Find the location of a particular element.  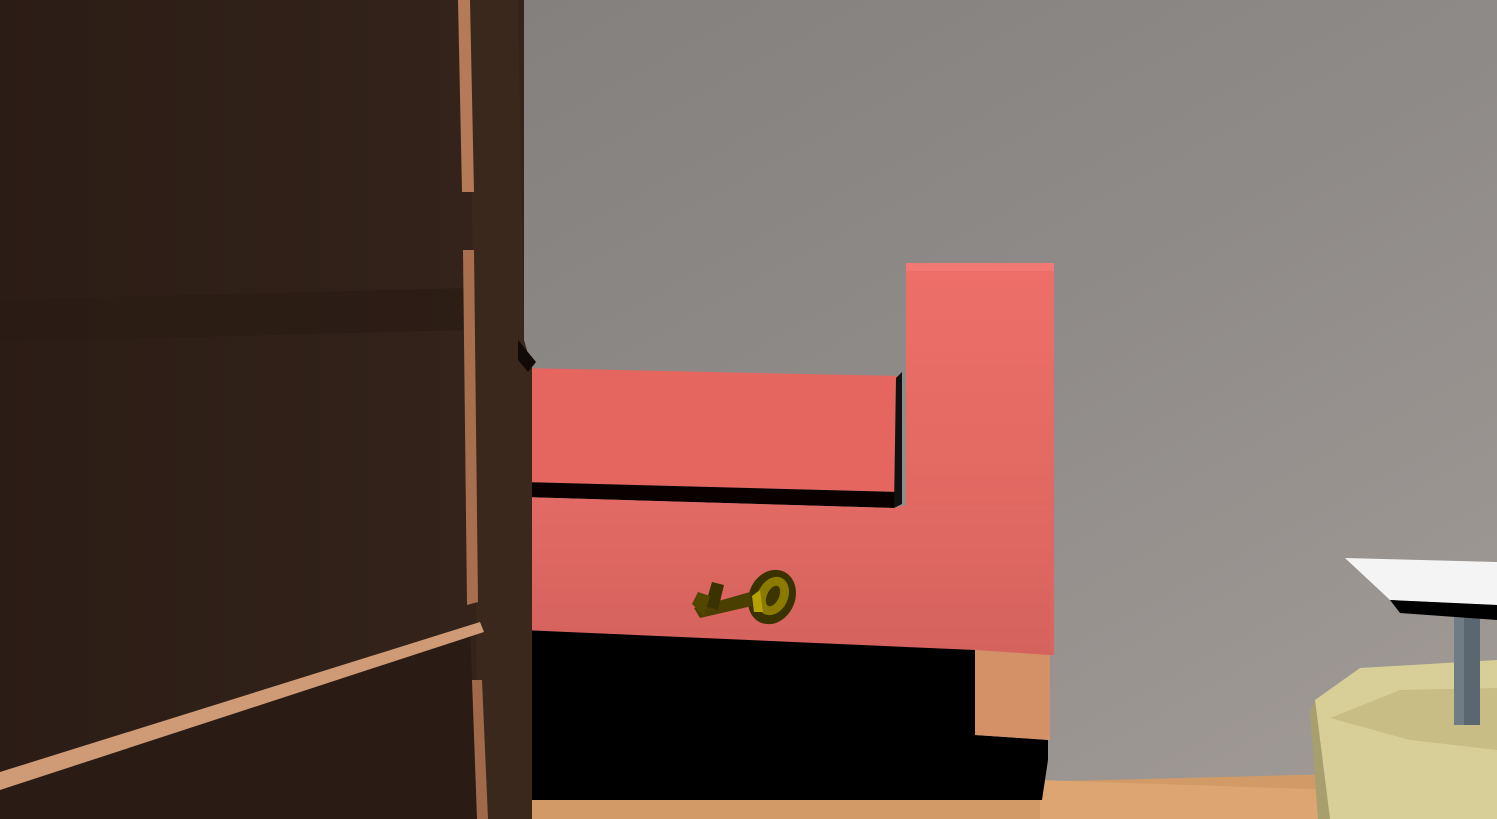

sofa-base is located at coordinates (785, 715).